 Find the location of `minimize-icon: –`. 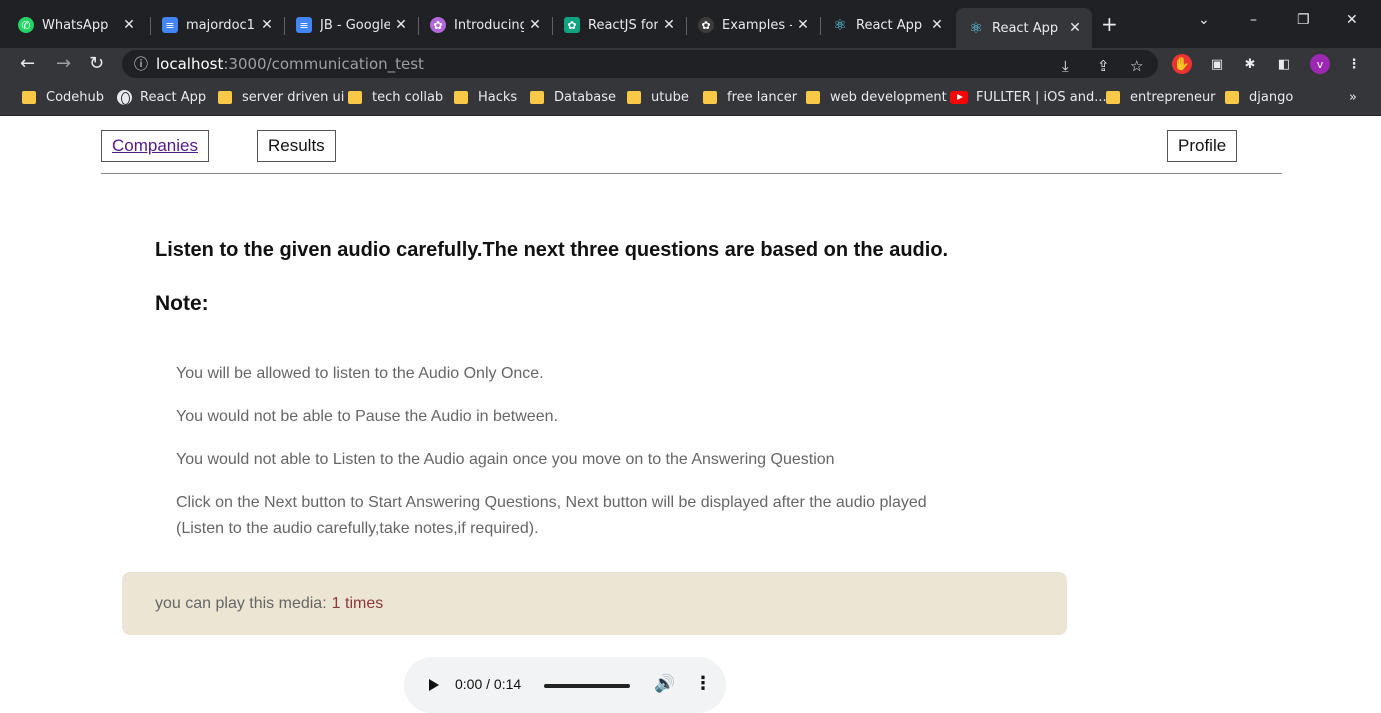

minimize-icon: – is located at coordinates (1253, 20).